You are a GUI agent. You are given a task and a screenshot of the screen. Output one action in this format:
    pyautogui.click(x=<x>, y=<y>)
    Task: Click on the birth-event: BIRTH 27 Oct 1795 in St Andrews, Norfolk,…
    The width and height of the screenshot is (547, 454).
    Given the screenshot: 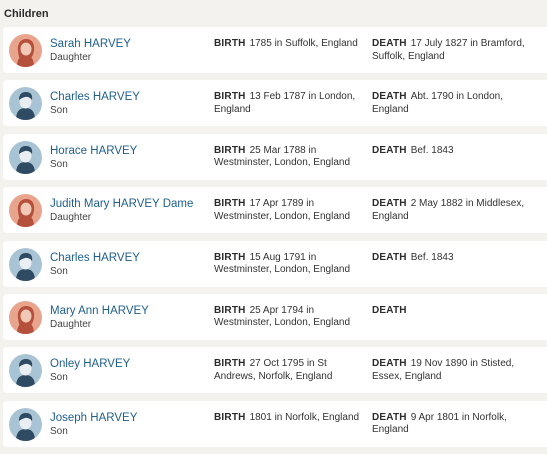 What is the action you would take?
    pyautogui.click(x=289, y=370)
    